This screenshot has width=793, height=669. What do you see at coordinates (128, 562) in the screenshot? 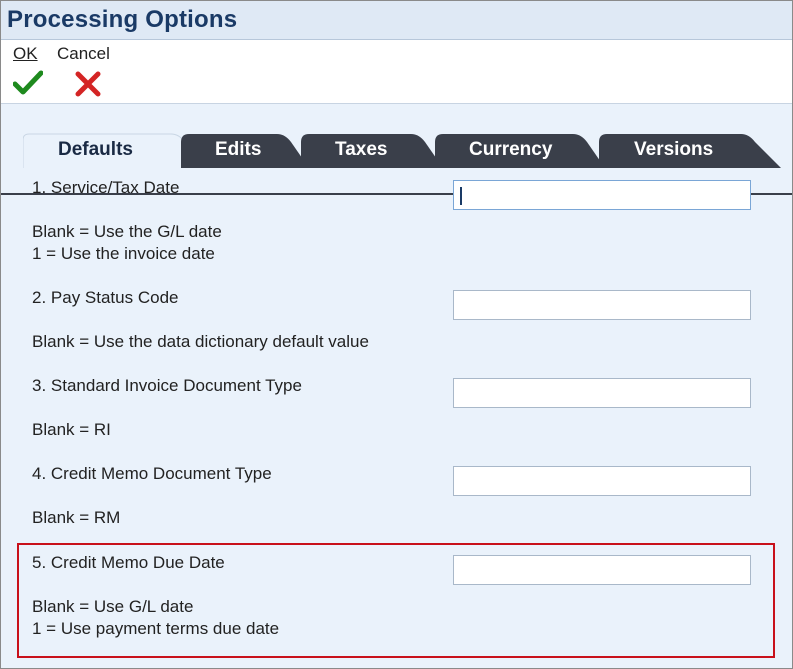
I see `option-5-label: 5. Credit Memo Due Date` at bounding box center [128, 562].